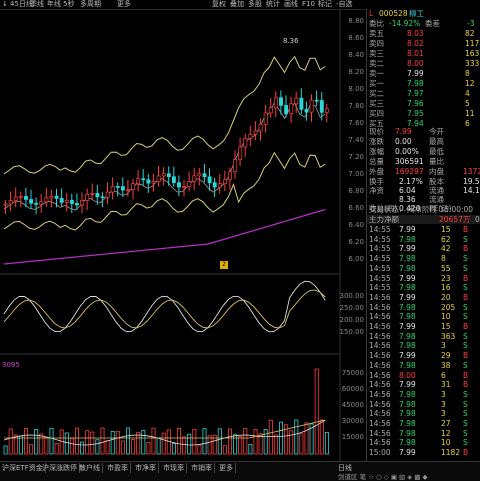 The image size is (480, 481). I want to click on tab-daily: 日线, so click(345, 468).